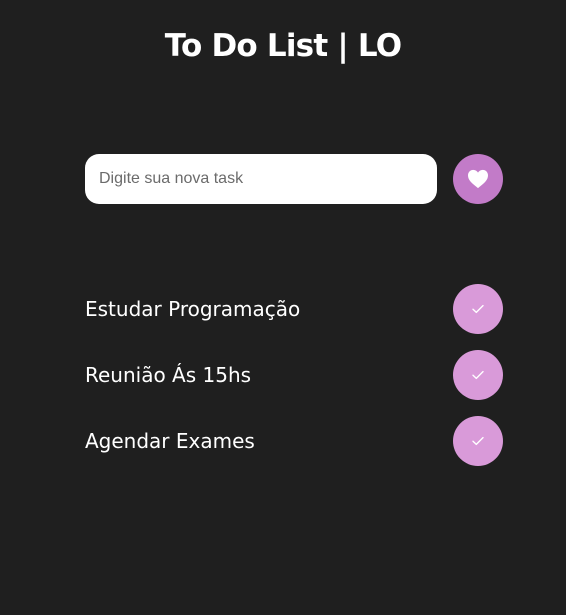 This screenshot has width=566, height=615. I want to click on task-item: Reunião Ás 15hs, so click(294, 375).